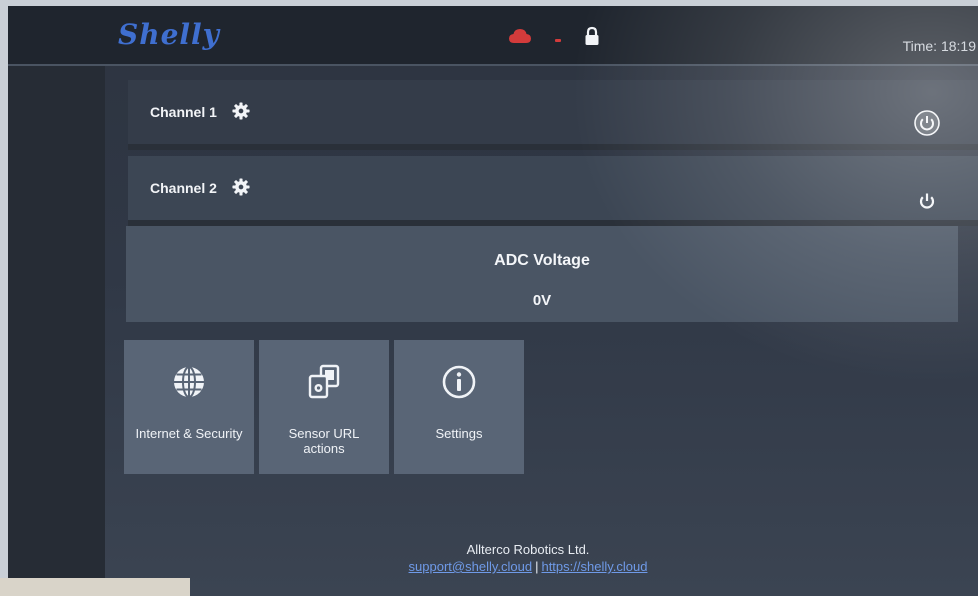 Image resolution: width=978 pixels, height=596 pixels. I want to click on time-readout: Time: 18:19, so click(939, 46).